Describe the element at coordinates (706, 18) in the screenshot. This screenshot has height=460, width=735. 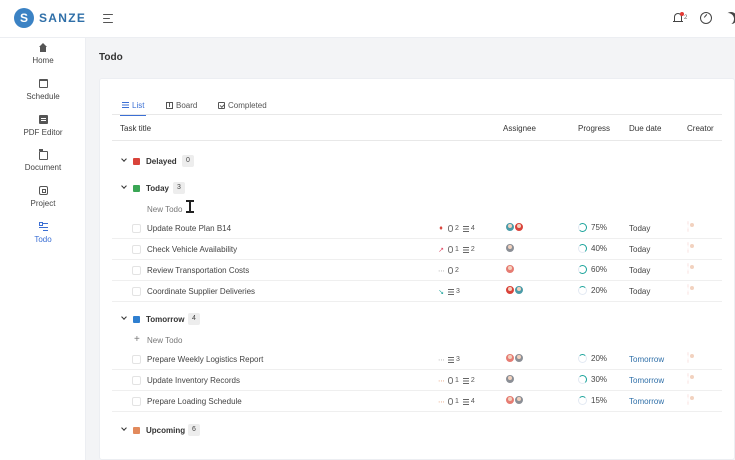
I see `dashboard-icon` at that location.